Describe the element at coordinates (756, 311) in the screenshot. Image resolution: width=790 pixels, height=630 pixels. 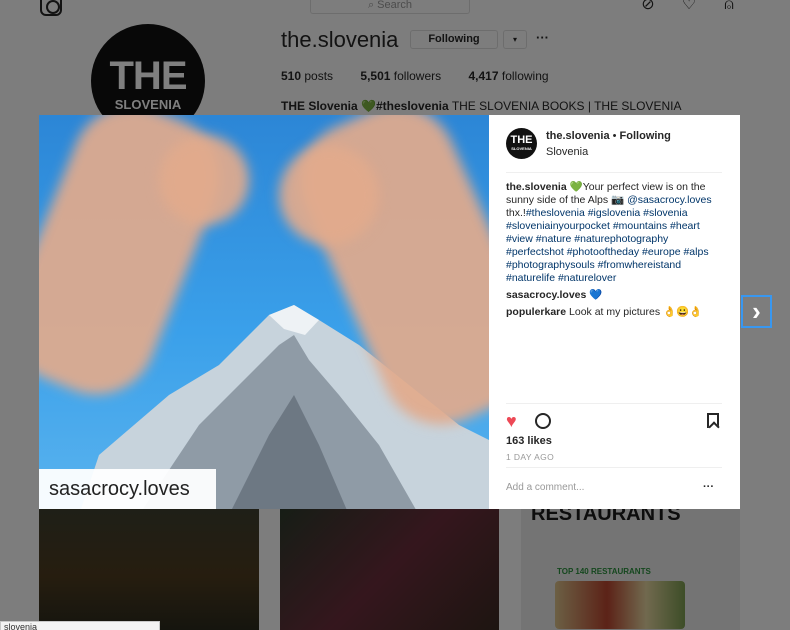
I see `next-post-arrow-icon: ›` at that location.